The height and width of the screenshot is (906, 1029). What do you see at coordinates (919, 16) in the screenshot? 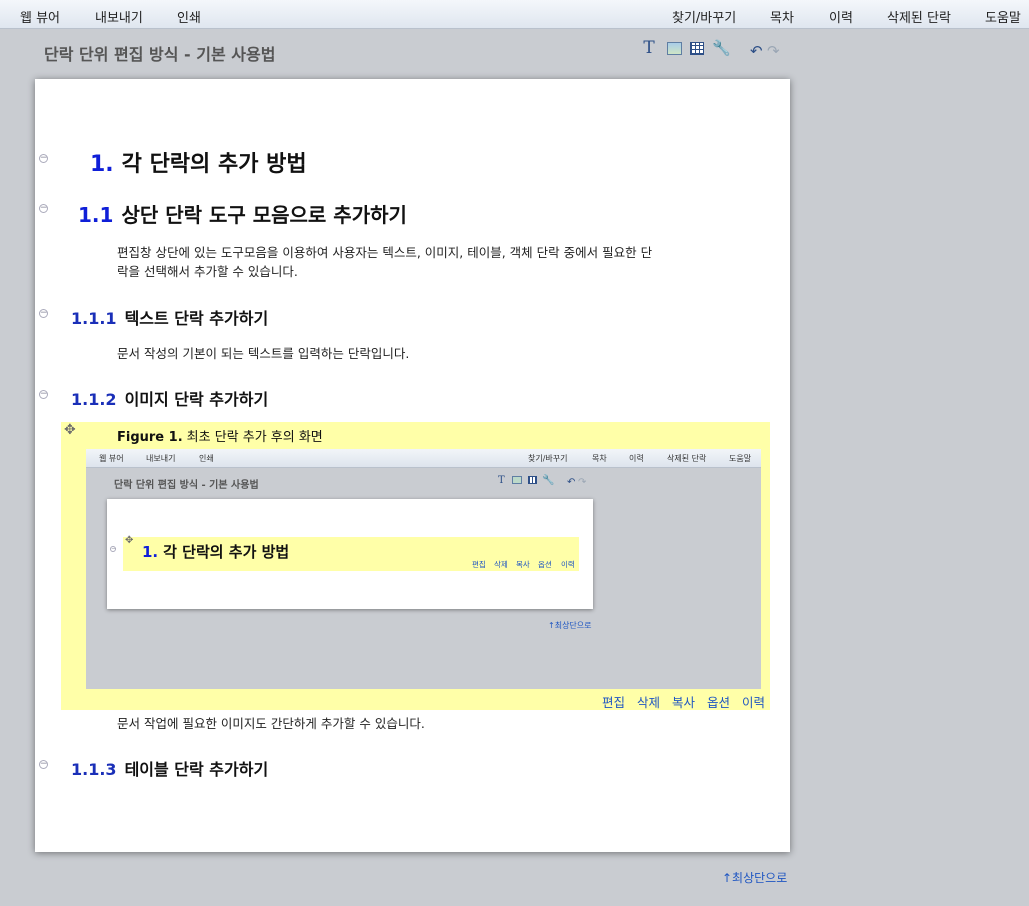
I see `menu-deleted-paragraphs: 삭제된 단락` at bounding box center [919, 16].